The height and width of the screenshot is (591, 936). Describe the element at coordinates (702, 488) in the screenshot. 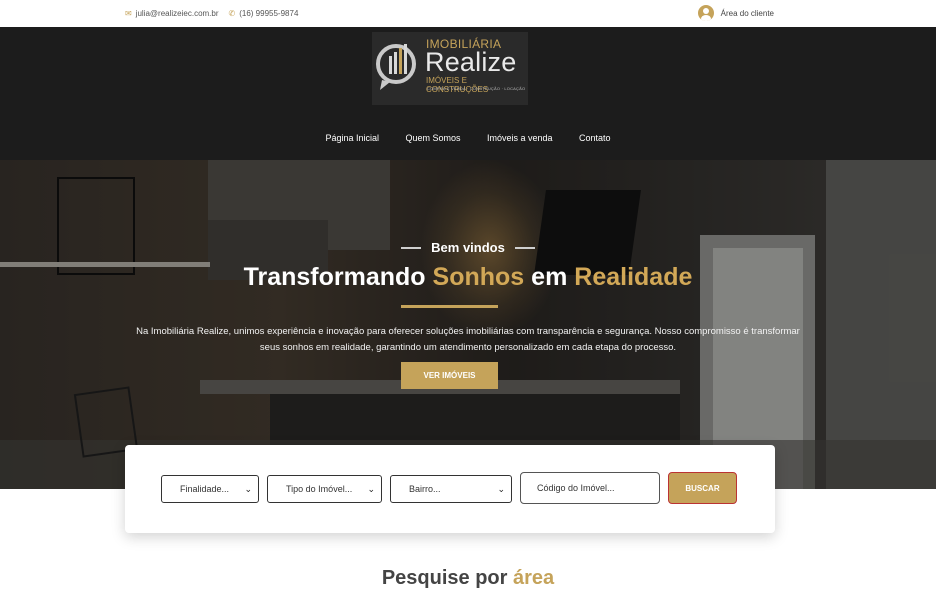

I see `search-button: BUSCAR` at that location.